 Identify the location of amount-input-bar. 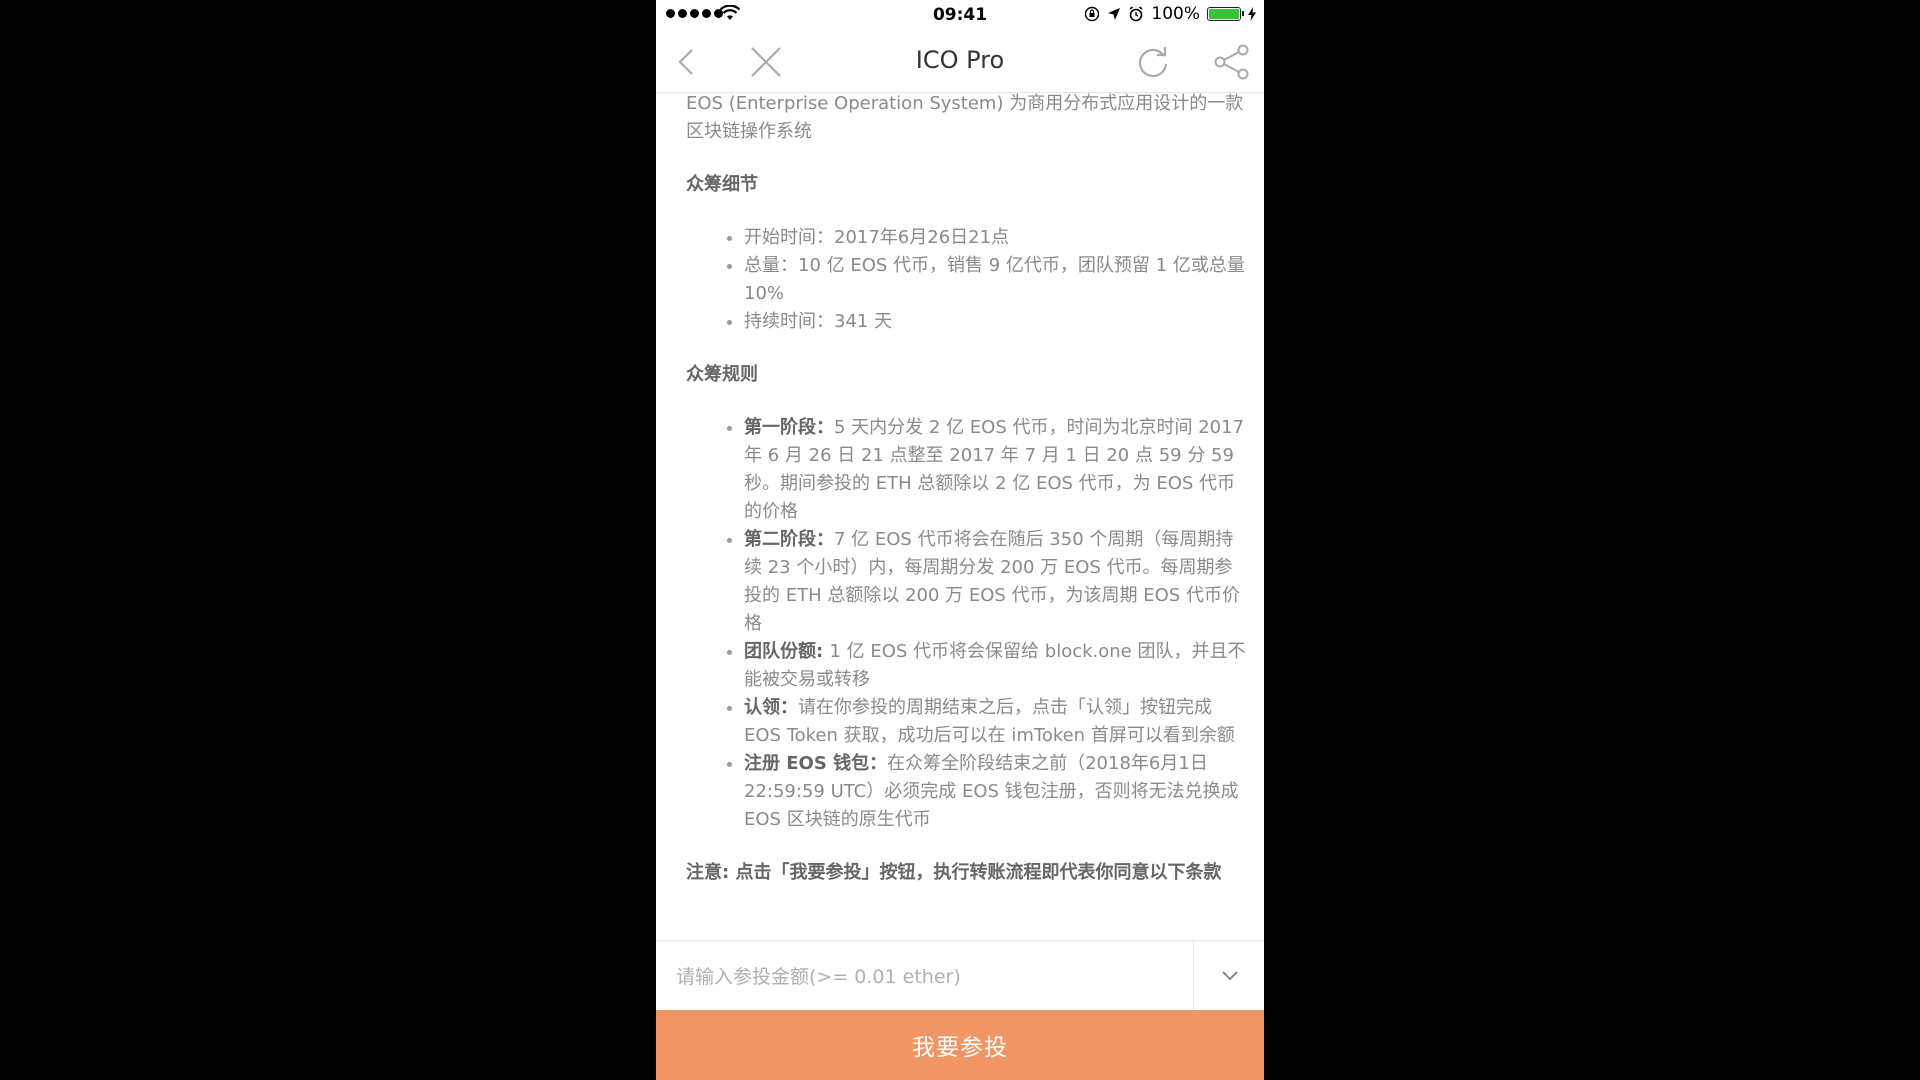
(960, 975).